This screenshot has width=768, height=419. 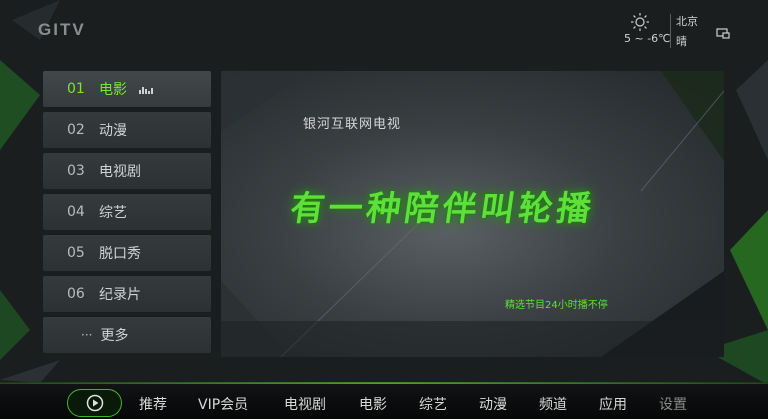 I want to click on menu-item-number: 06, so click(x=76, y=294).